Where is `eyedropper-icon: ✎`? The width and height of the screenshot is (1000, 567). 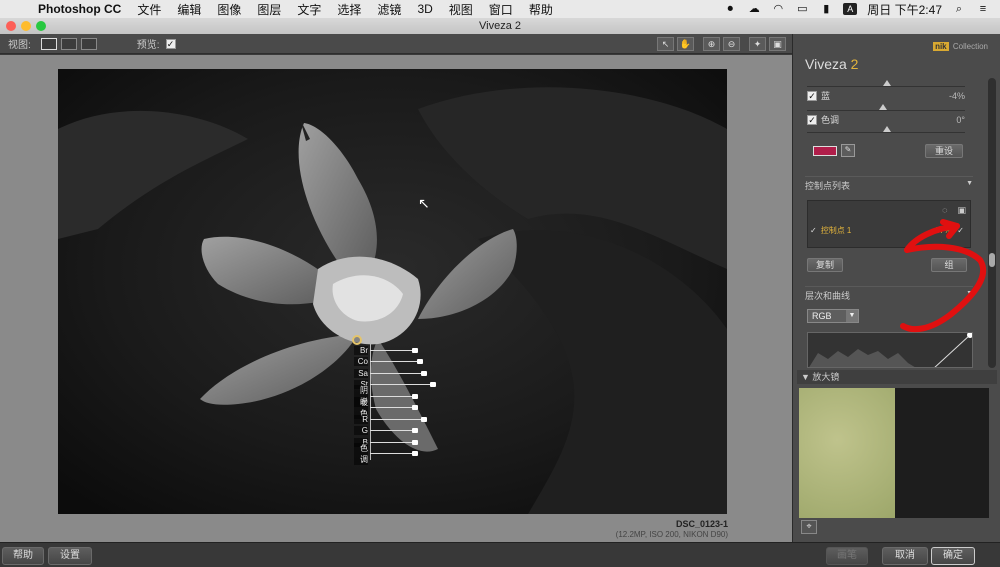
eyedropper-icon: ✎ is located at coordinates (848, 150).